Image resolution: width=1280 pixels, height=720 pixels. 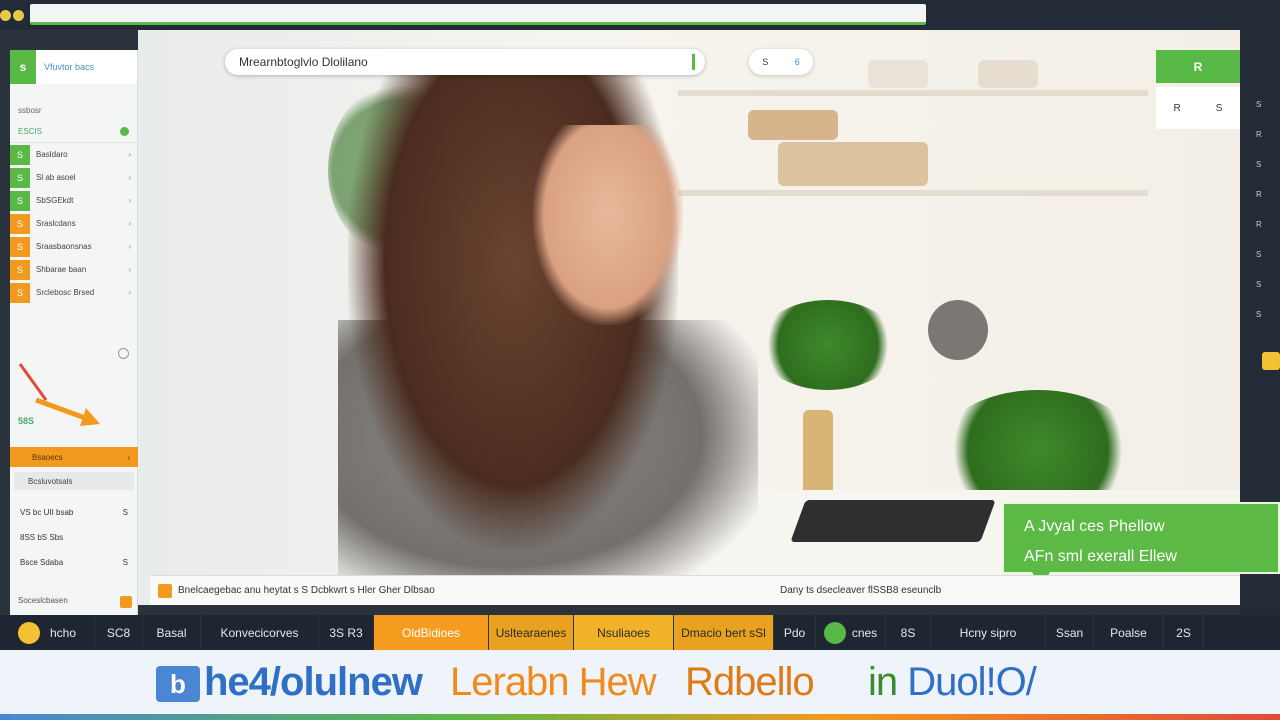 What do you see at coordinates (123, 353) in the screenshot?
I see `radio-button` at bounding box center [123, 353].